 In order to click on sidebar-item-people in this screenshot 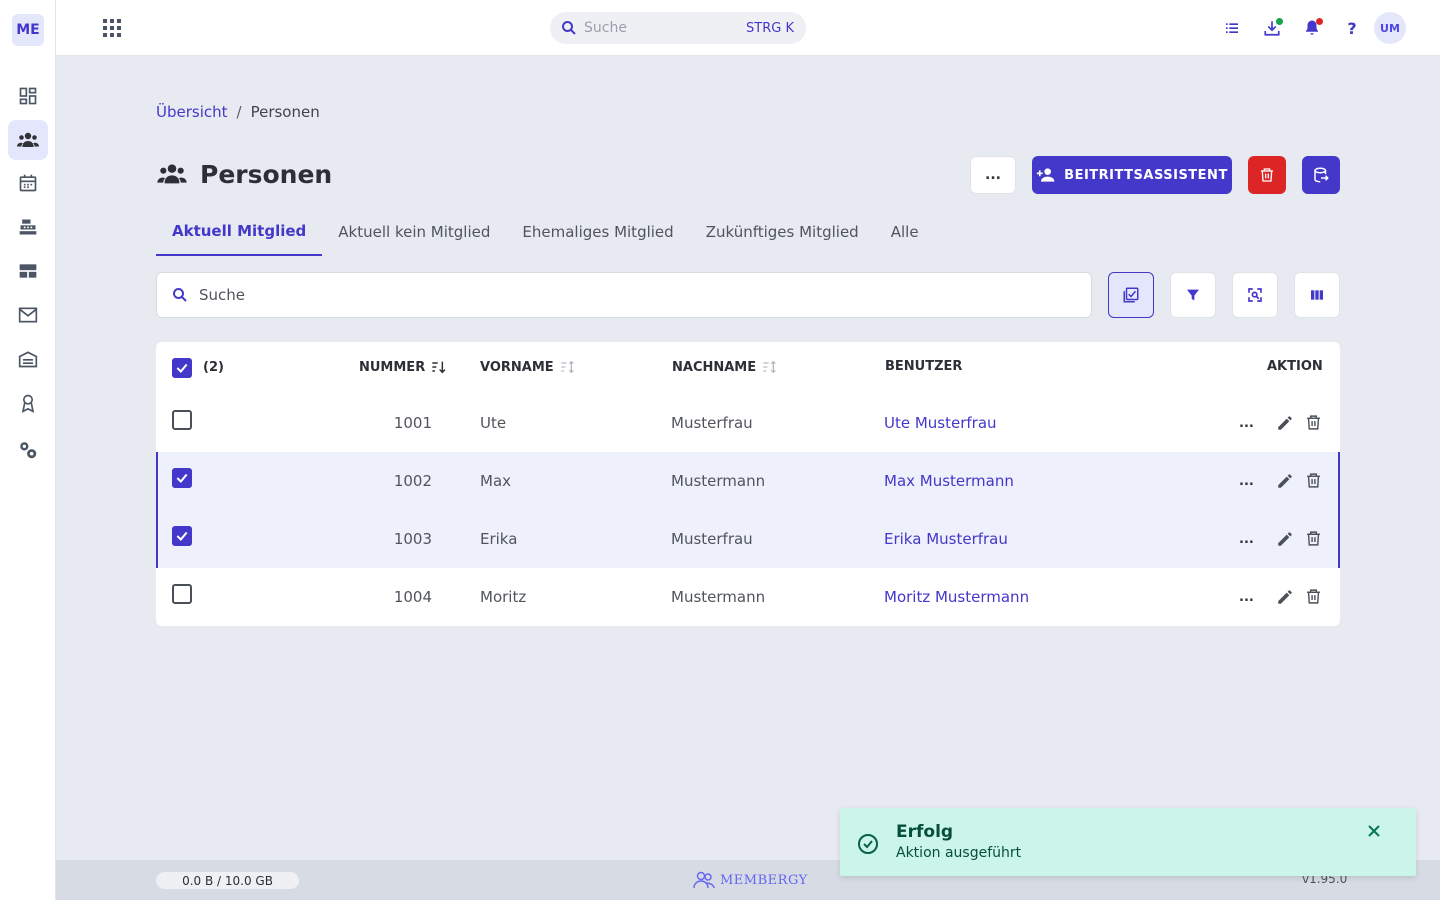, I will do `click(28, 140)`.